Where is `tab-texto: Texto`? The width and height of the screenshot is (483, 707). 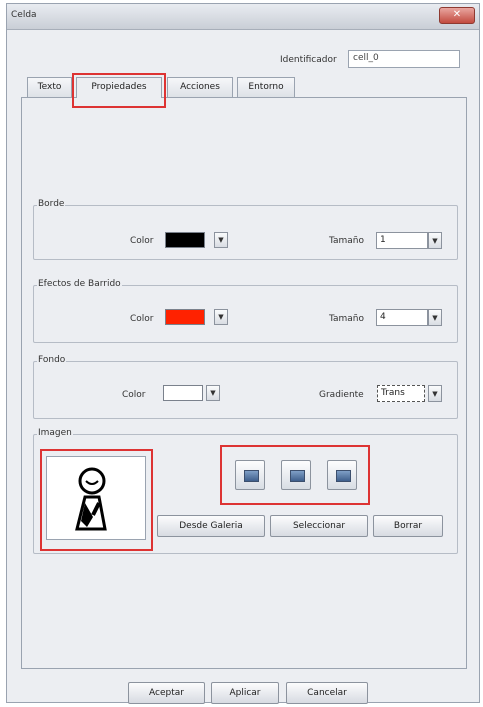 tab-texto: Texto is located at coordinates (49, 87).